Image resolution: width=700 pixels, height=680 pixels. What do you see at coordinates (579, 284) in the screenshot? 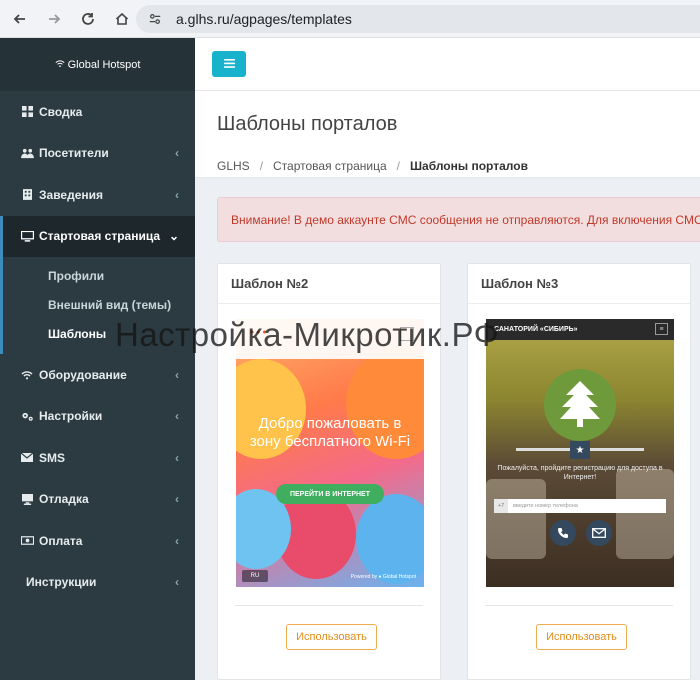
I see `card-title: Шаблон №3` at bounding box center [579, 284].